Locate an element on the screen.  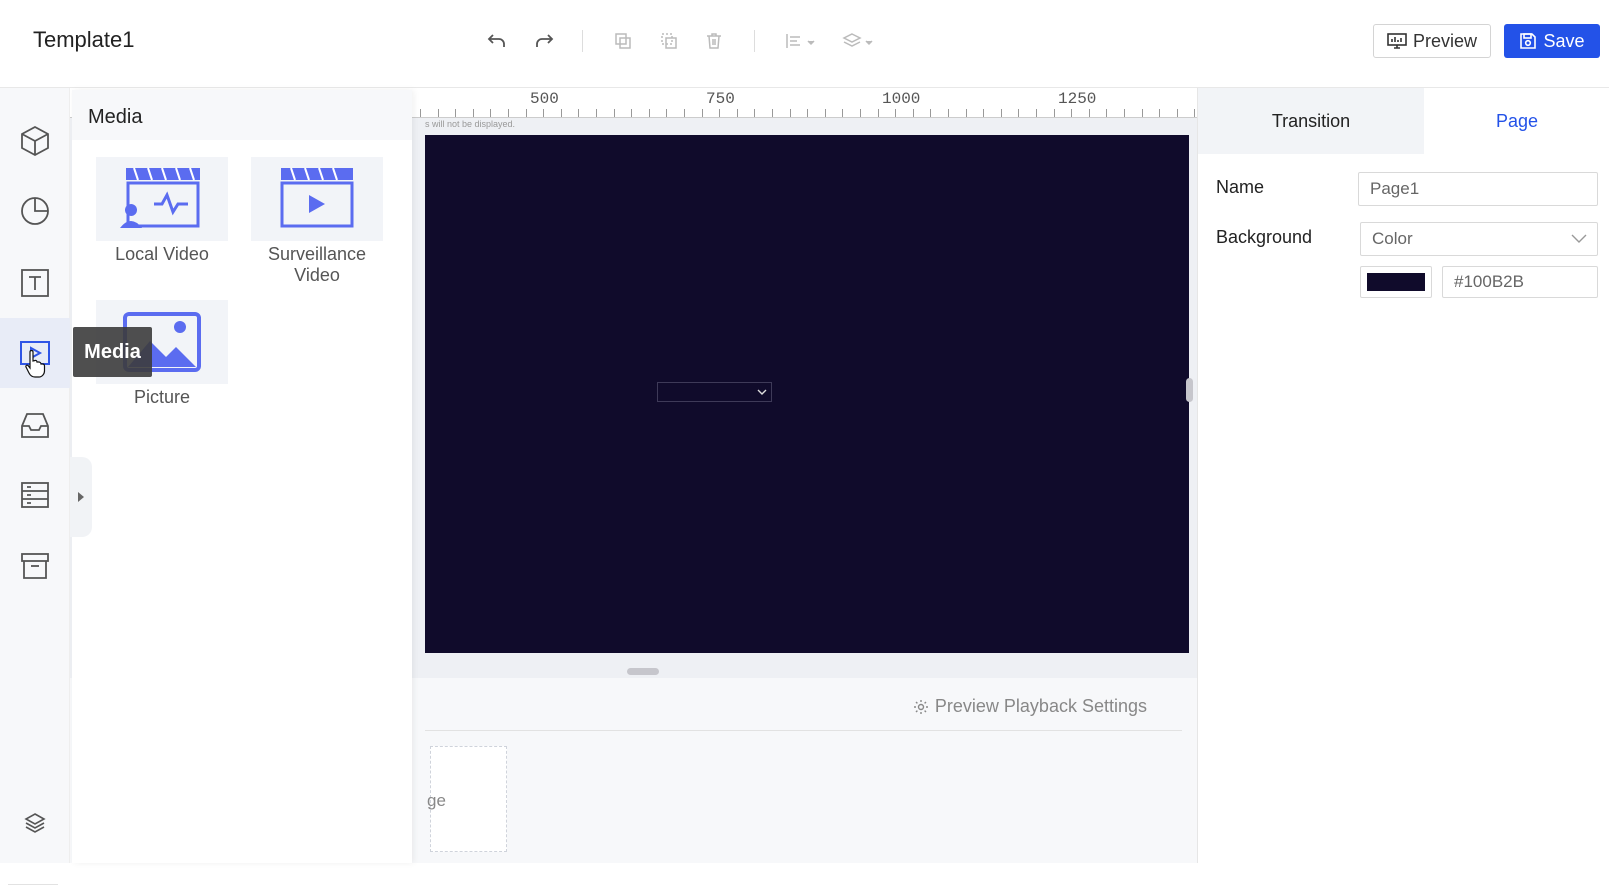
mouse-cursor-icon is located at coordinates (35, 366).